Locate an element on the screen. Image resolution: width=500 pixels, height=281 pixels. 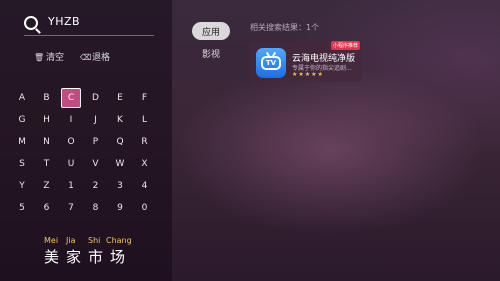
search-input: YHZB is located at coordinates (89, 24).